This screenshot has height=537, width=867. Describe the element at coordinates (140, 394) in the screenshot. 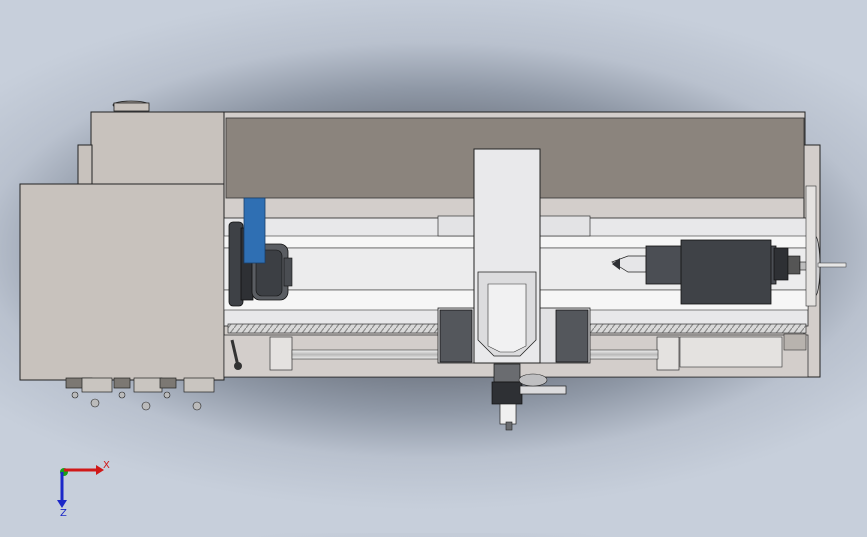

I see `gearbox-knobs` at that location.